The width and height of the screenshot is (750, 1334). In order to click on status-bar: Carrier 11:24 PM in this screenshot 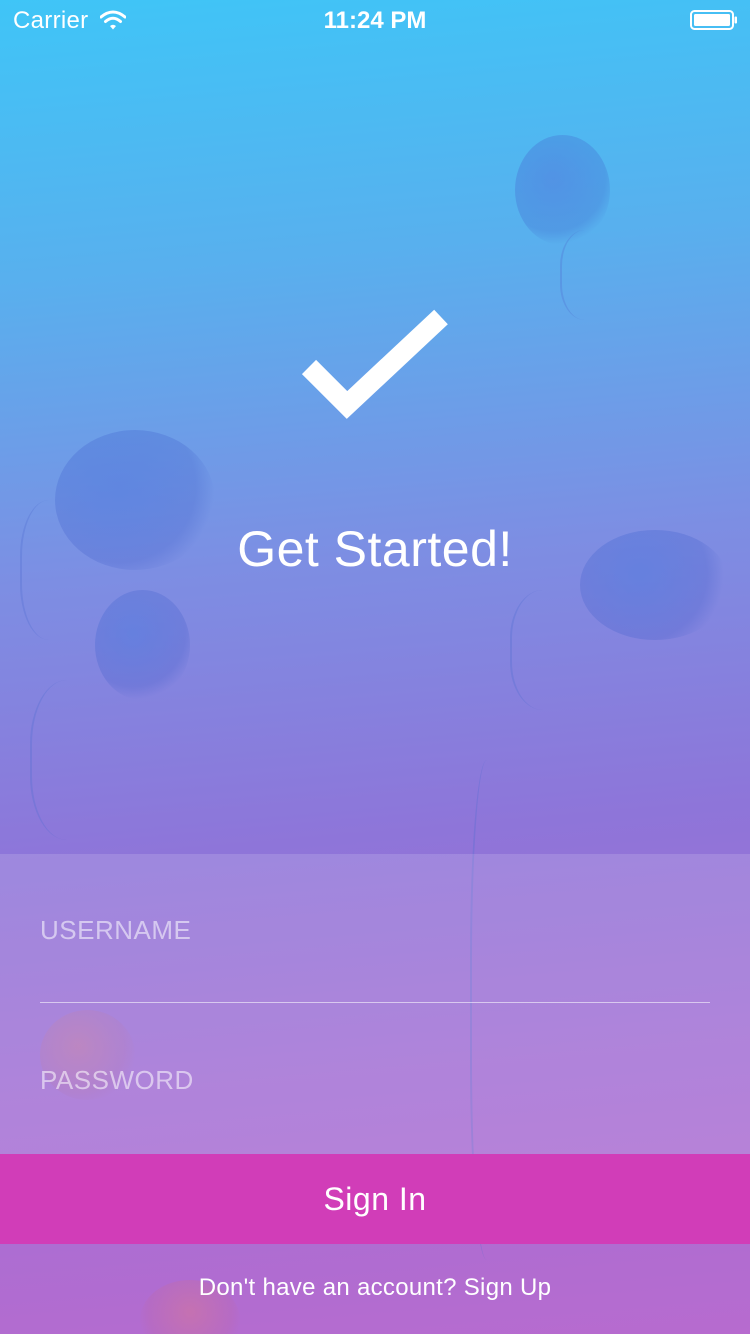, I will do `click(375, 20)`.